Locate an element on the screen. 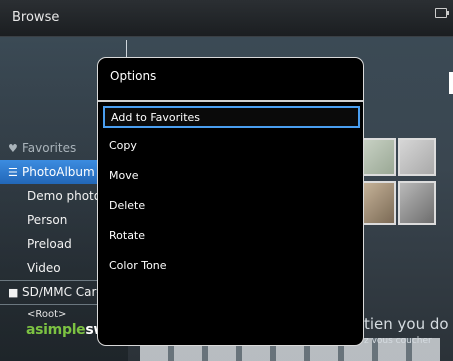  dialog-divider is located at coordinates (230, 101).